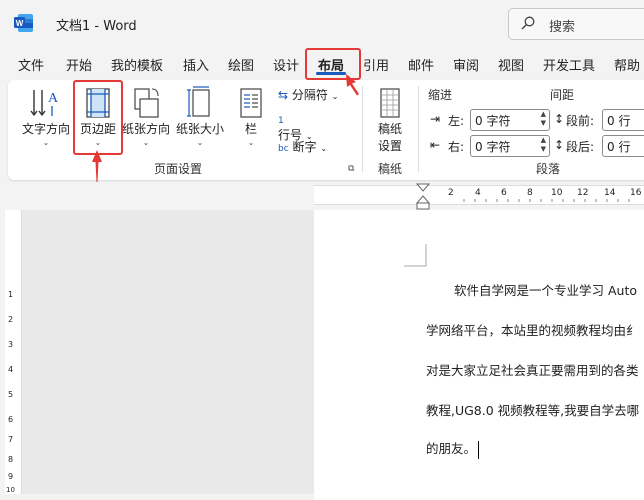  Describe the element at coordinates (562, 27) in the screenshot. I see `search-placeholder: 搜索` at that location.